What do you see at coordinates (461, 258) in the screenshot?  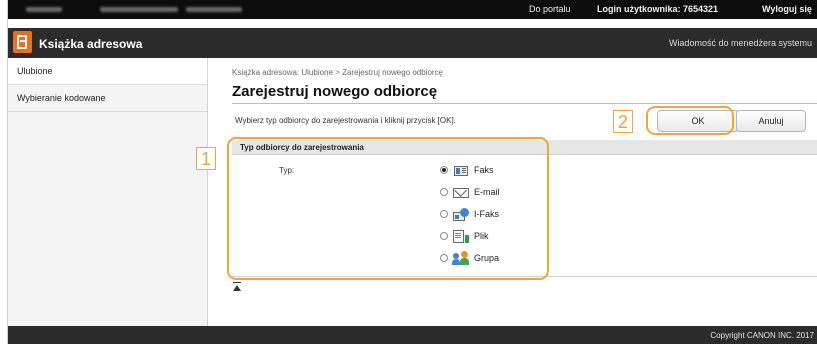 I see `group-icon` at bounding box center [461, 258].